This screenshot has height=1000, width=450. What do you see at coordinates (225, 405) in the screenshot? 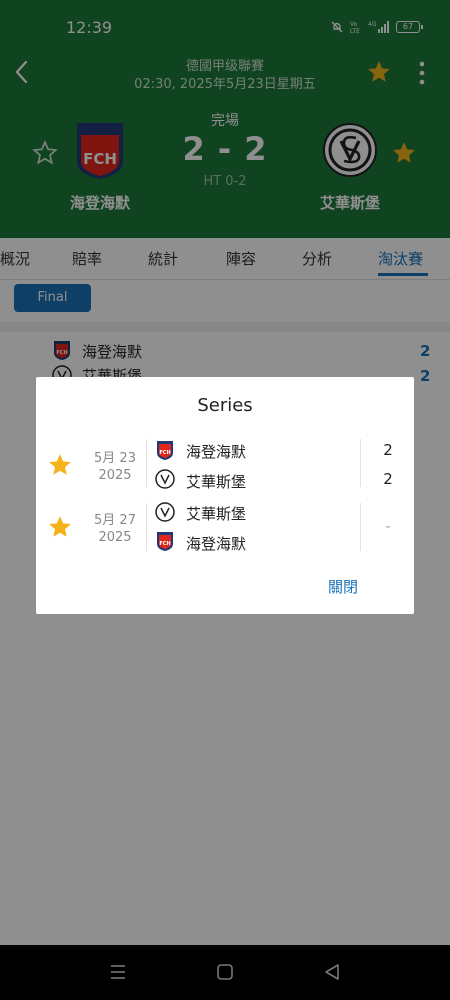
I see `dialog-title: Series` at bounding box center [225, 405].